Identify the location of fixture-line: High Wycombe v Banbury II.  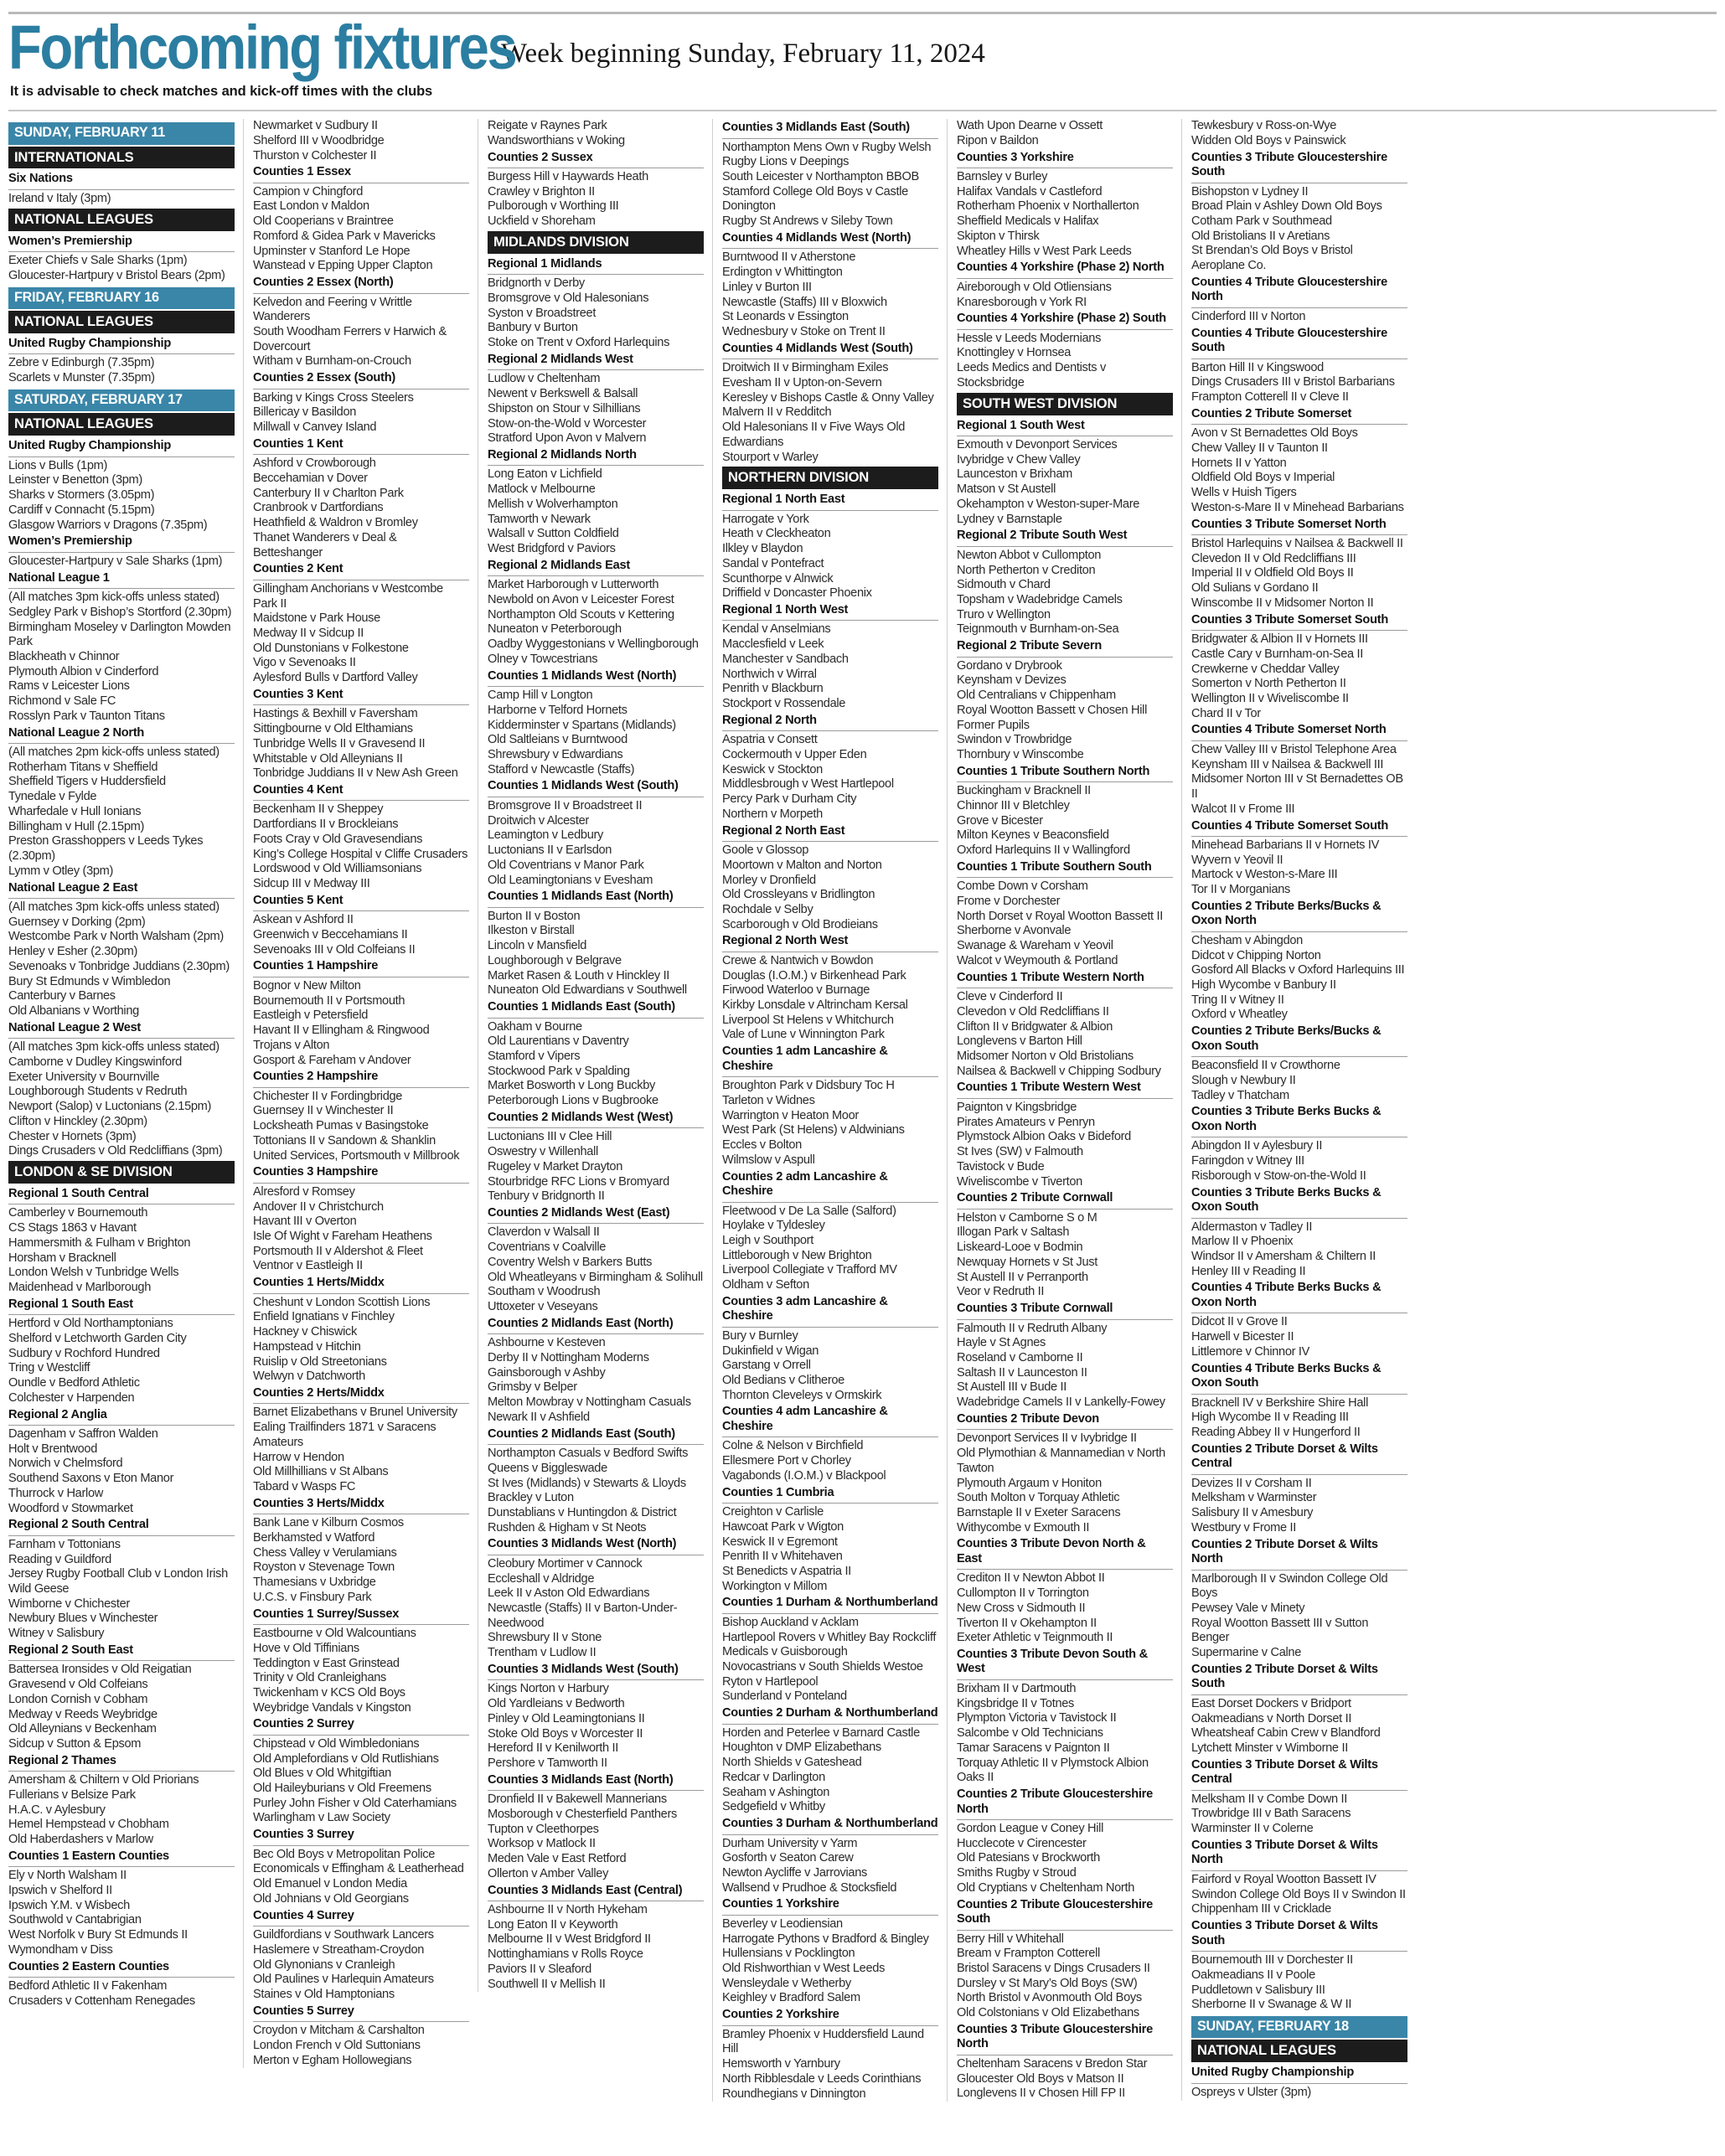
(1263, 986).